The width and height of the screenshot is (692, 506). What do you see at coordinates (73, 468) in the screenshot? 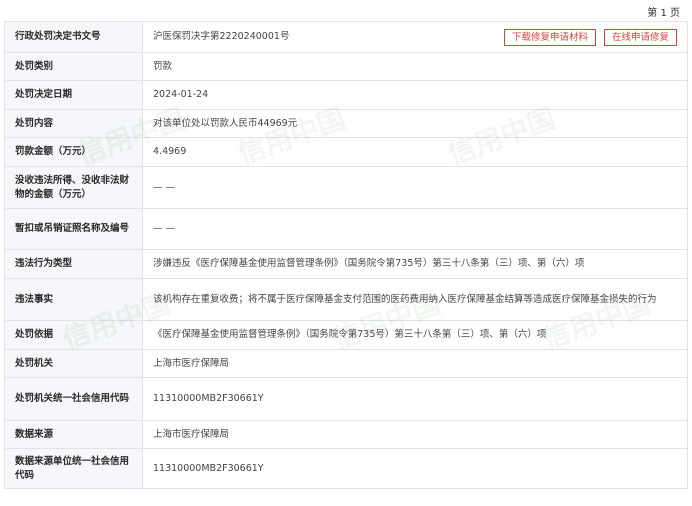
I see `row-label: 数据来源单位统一社会信用代码` at bounding box center [73, 468].